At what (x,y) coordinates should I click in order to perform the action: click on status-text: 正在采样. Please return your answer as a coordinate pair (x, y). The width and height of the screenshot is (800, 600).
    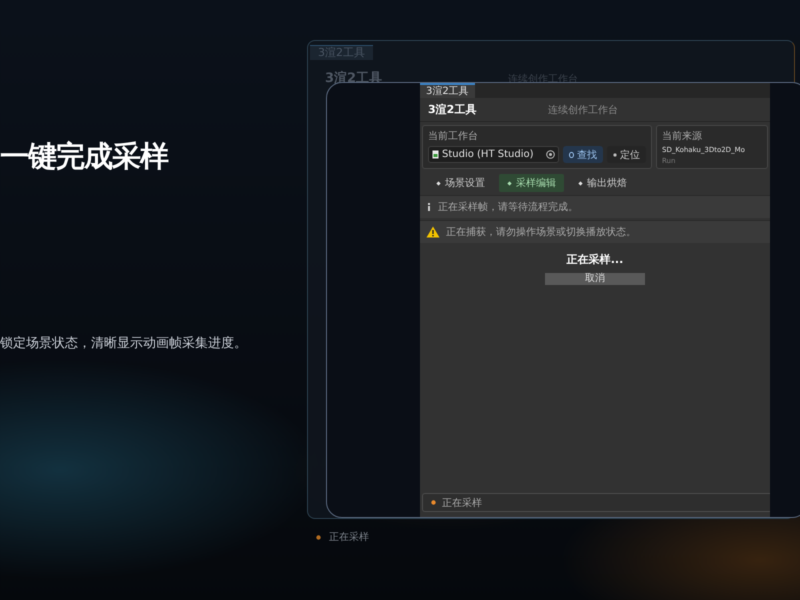
    Looking at the image, I should click on (462, 503).